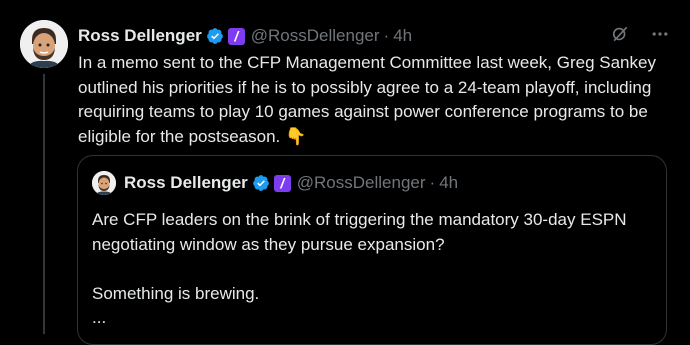  Describe the element at coordinates (215, 36) in the screenshot. I see `verified-badge-icon` at that location.